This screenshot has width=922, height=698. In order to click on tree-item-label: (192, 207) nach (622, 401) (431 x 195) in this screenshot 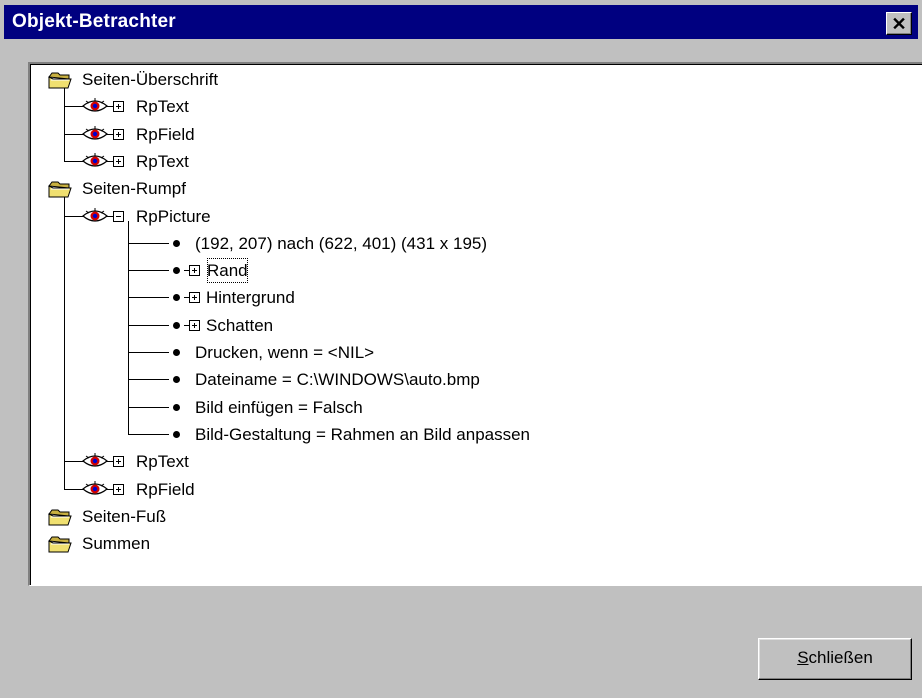, I will do `click(341, 243)`.